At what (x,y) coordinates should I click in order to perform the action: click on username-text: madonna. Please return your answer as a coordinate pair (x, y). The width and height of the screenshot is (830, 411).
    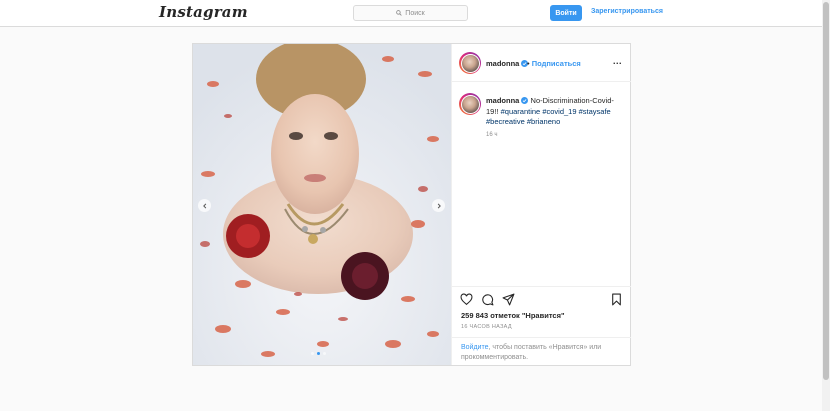
    Looking at the image, I should click on (502, 63).